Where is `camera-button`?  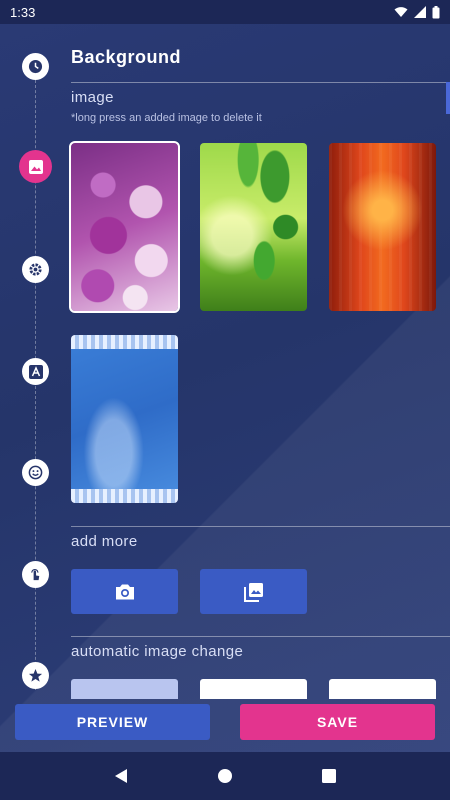
camera-button is located at coordinates (124, 591).